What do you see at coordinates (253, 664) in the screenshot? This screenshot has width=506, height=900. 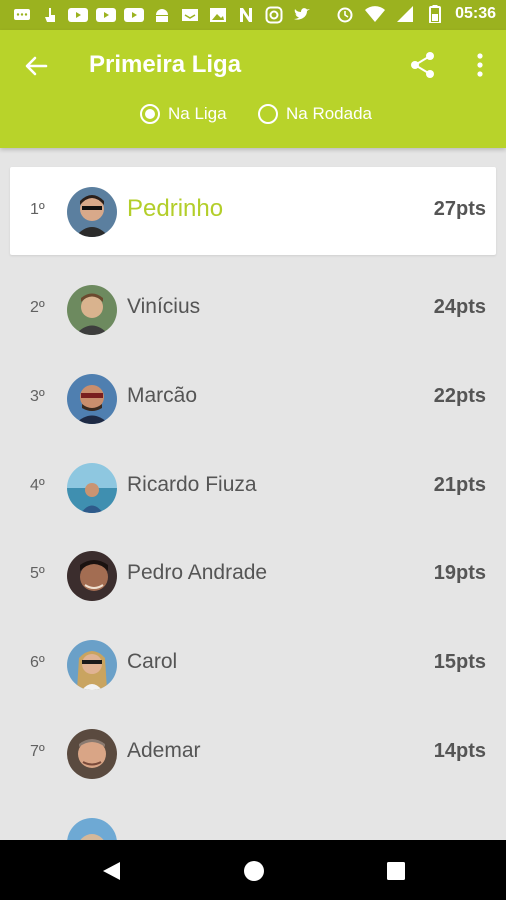 I see `ranking-row: 6º Carol 15pts` at bounding box center [253, 664].